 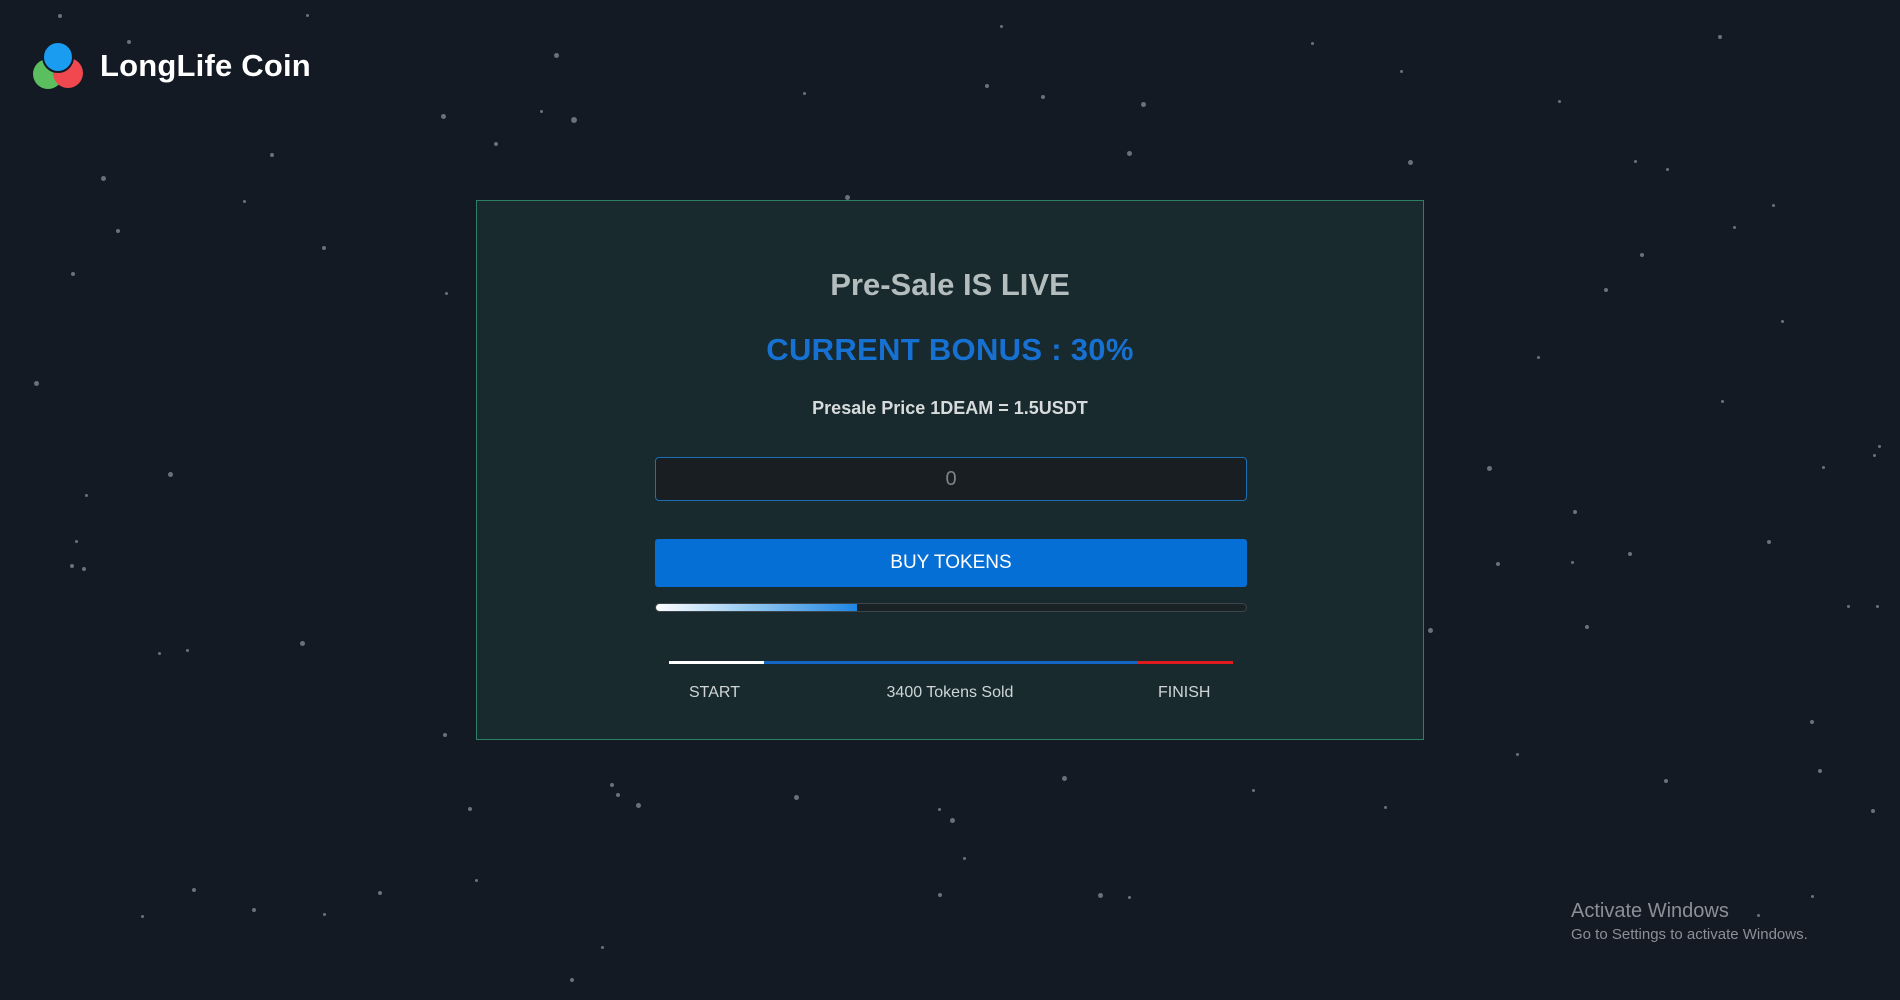 I want to click on presale-price: Presale Price 1DEAM = 1.5USDT, so click(x=950, y=408).